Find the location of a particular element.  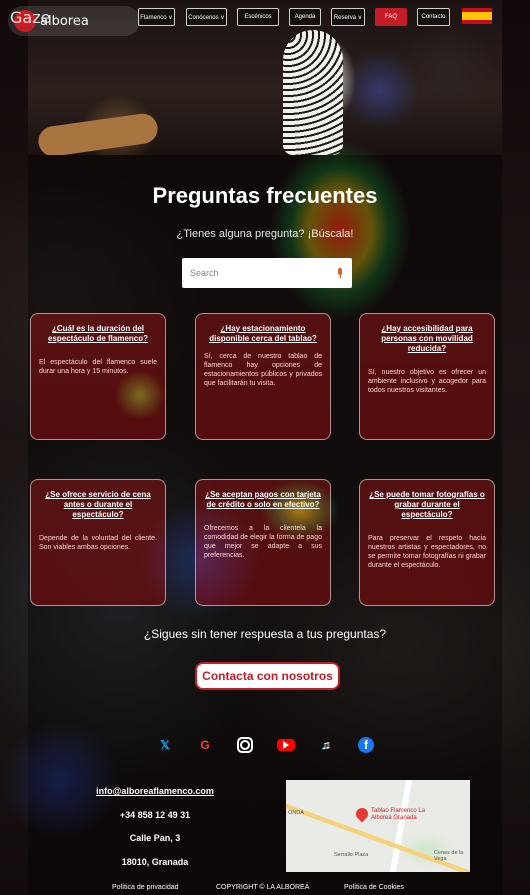

city-address: 18010, Granada is located at coordinates (155, 862).